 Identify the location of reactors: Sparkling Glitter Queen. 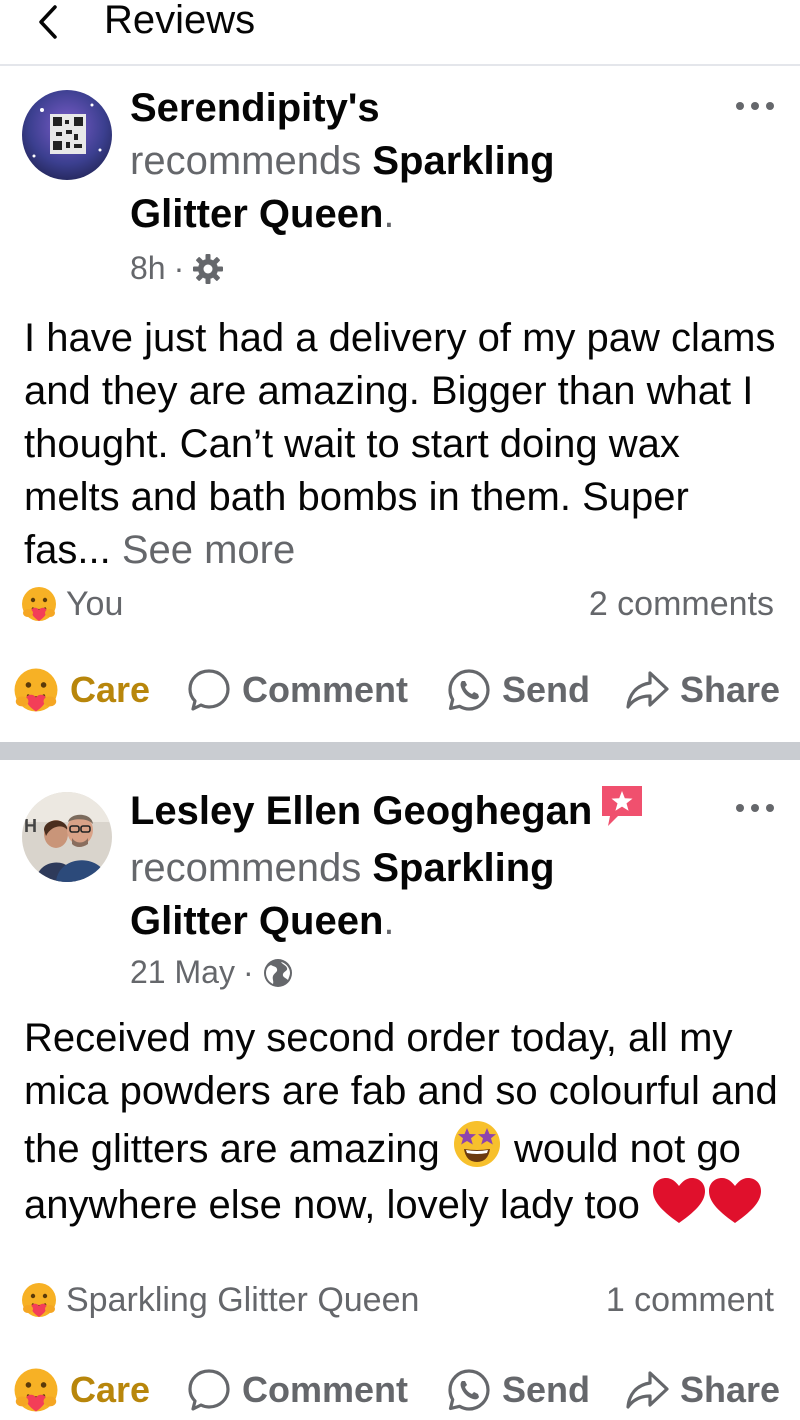
(219, 1300).